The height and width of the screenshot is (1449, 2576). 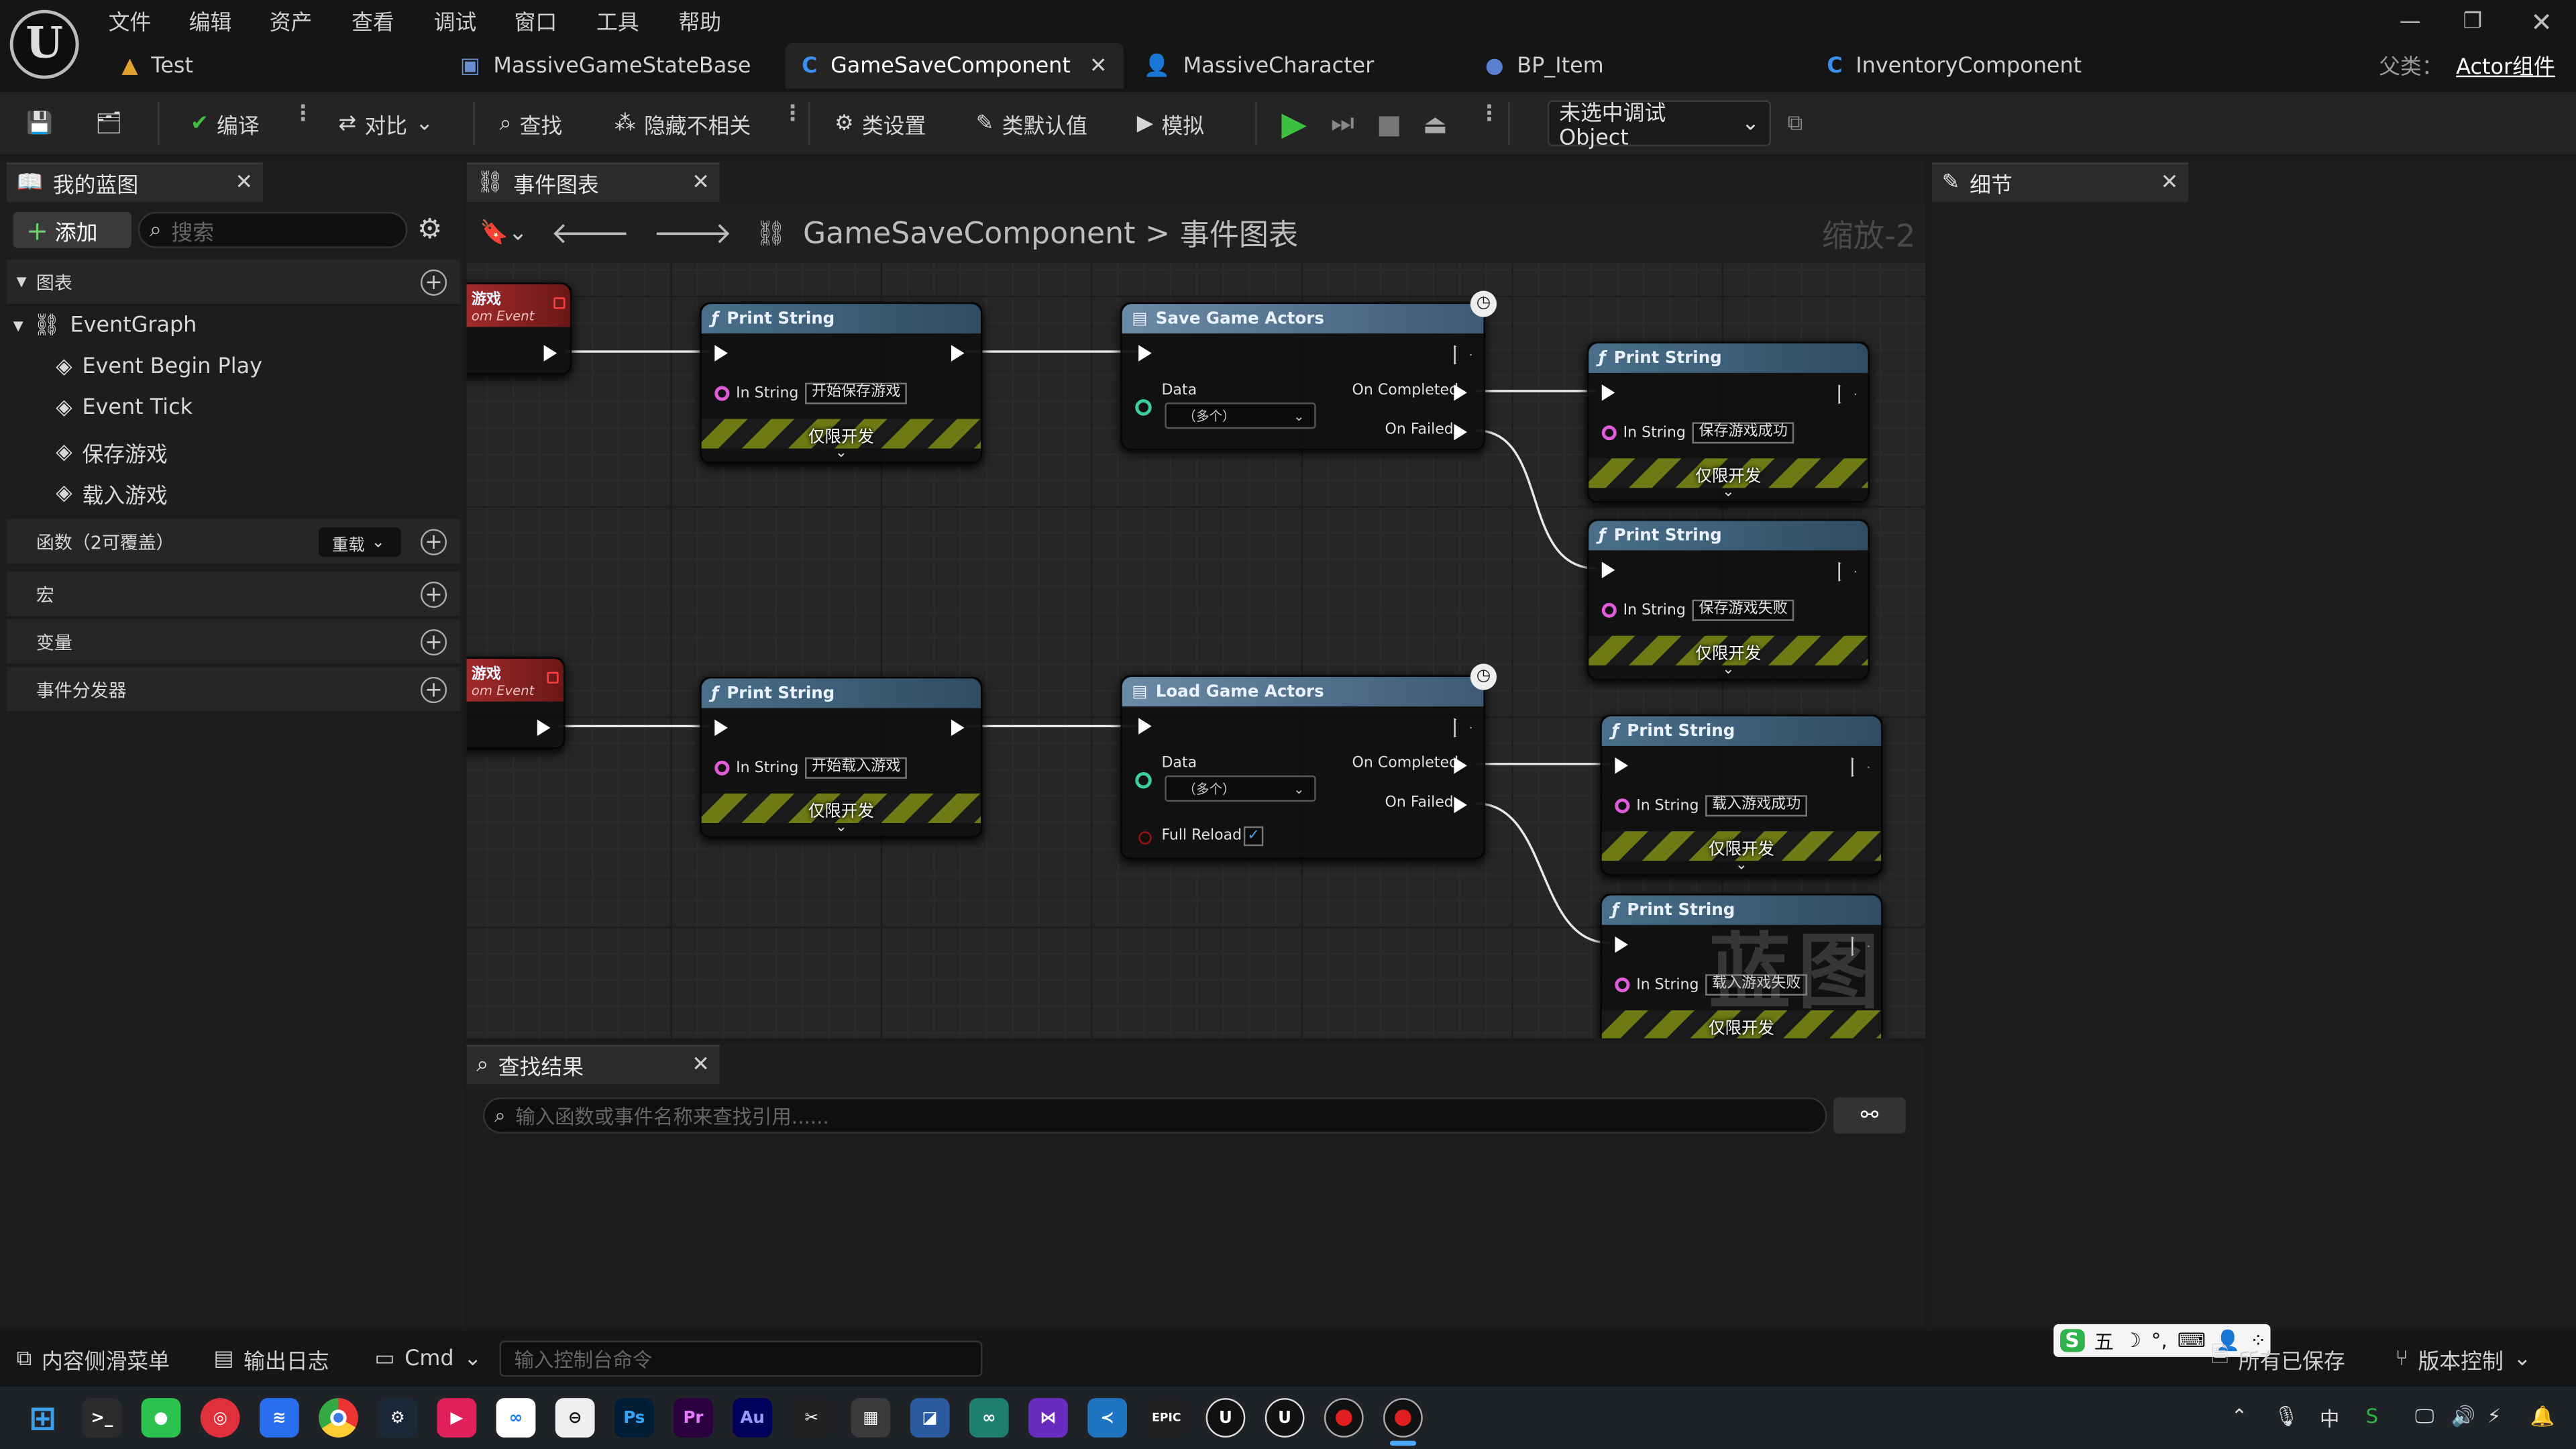 I want to click on unreal-logo-icon: U, so click(x=44, y=44).